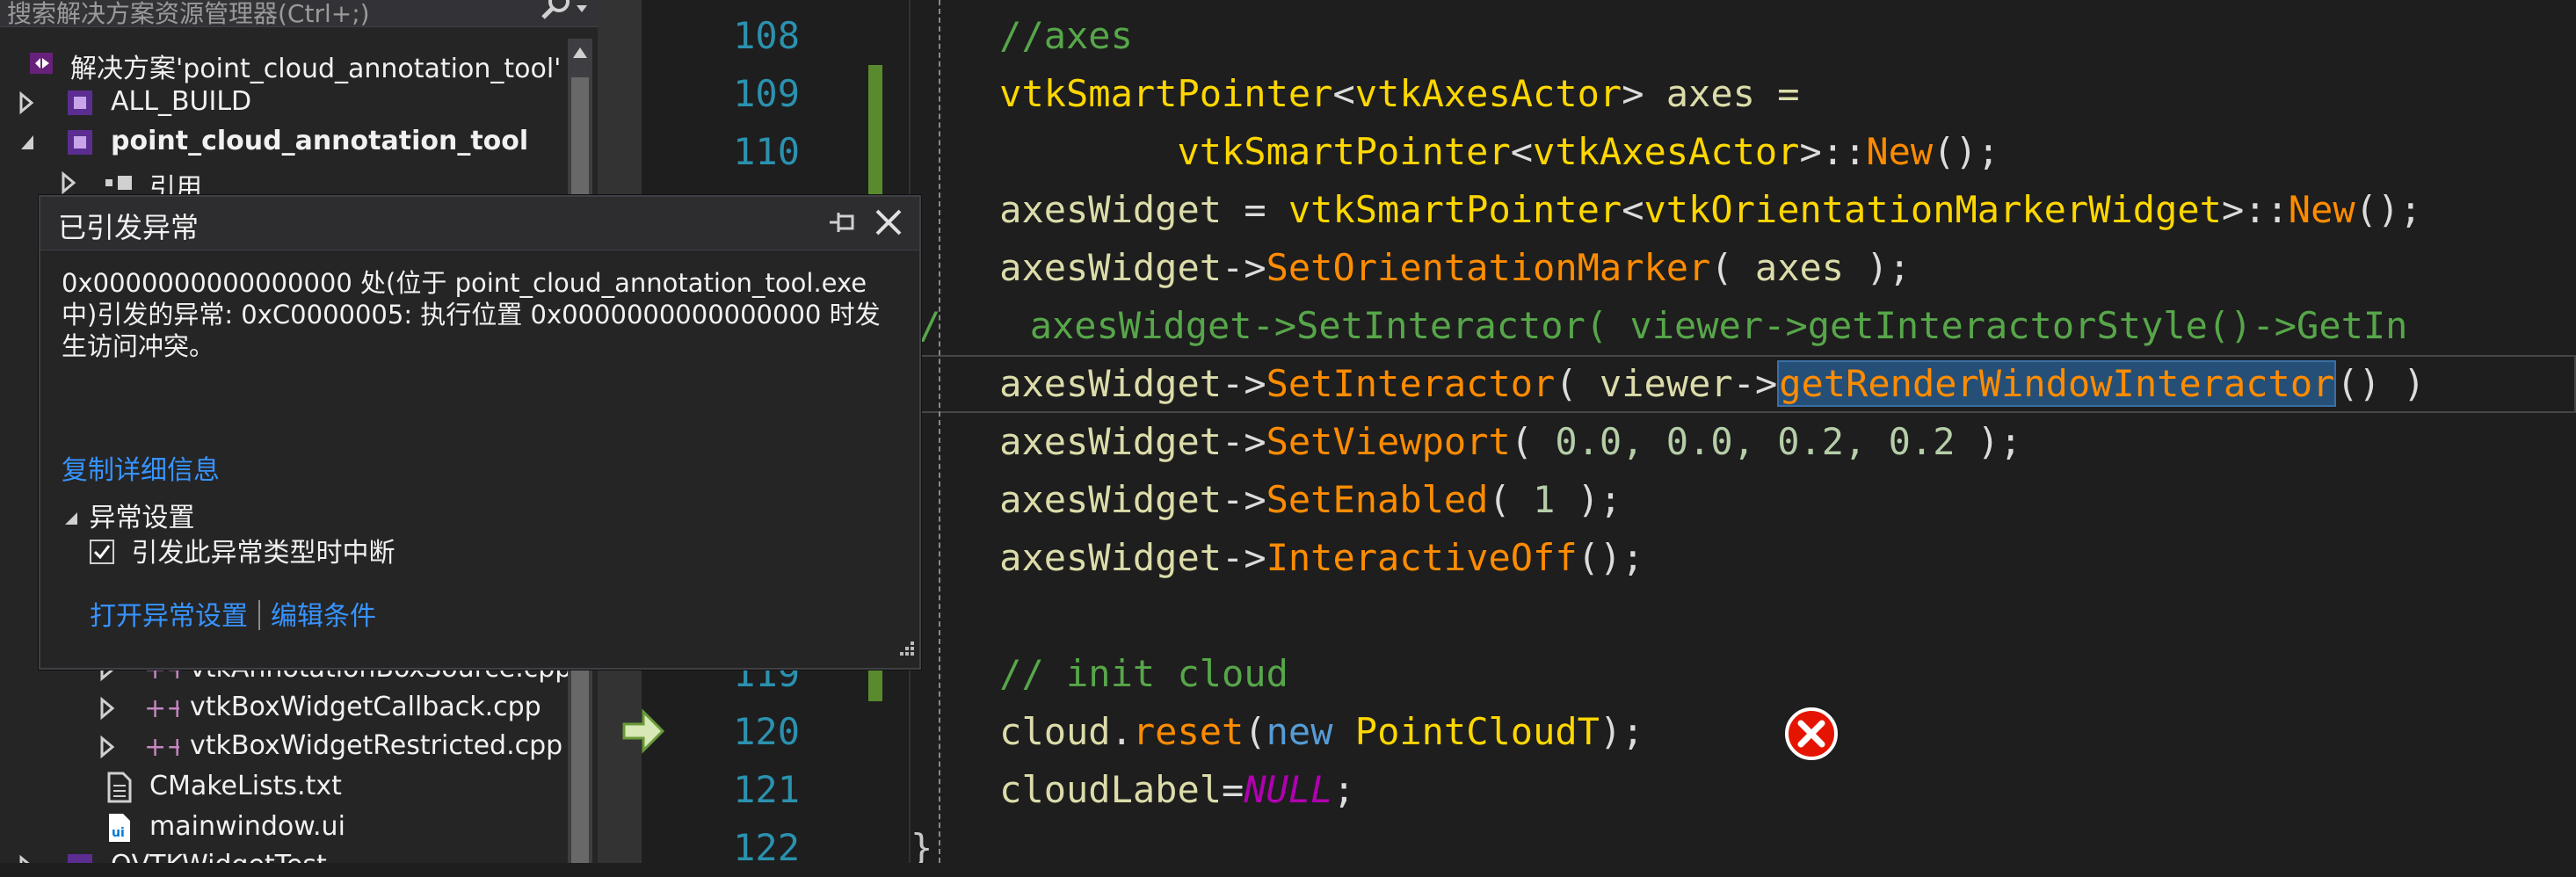 The width and height of the screenshot is (2576, 877). What do you see at coordinates (81, 857) in the screenshot?
I see `project-icon` at bounding box center [81, 857].